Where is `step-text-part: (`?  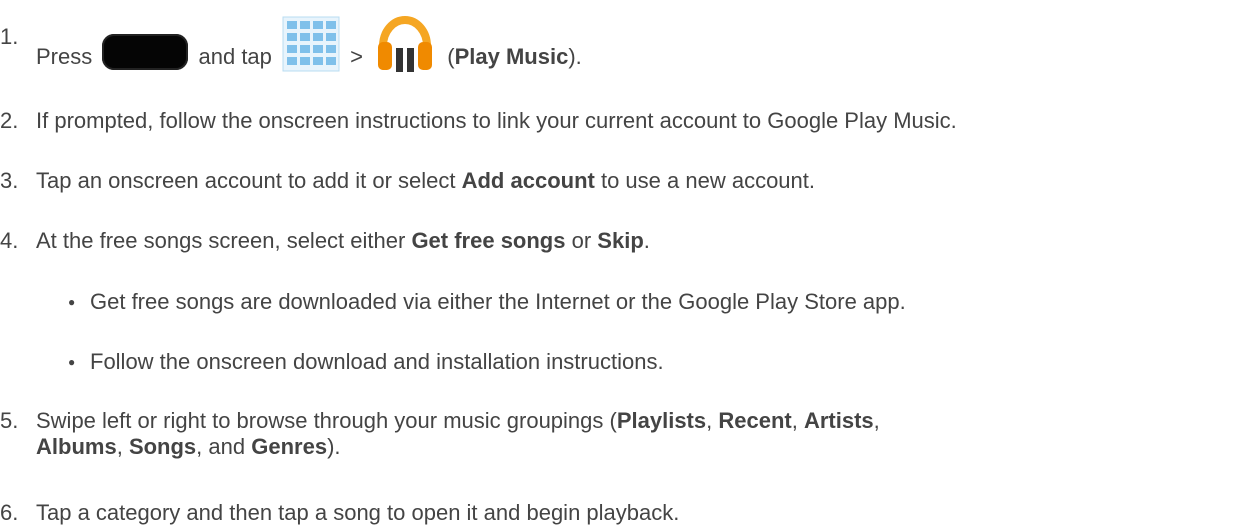
step-text-part: ( is located at coordinates (451, 56).